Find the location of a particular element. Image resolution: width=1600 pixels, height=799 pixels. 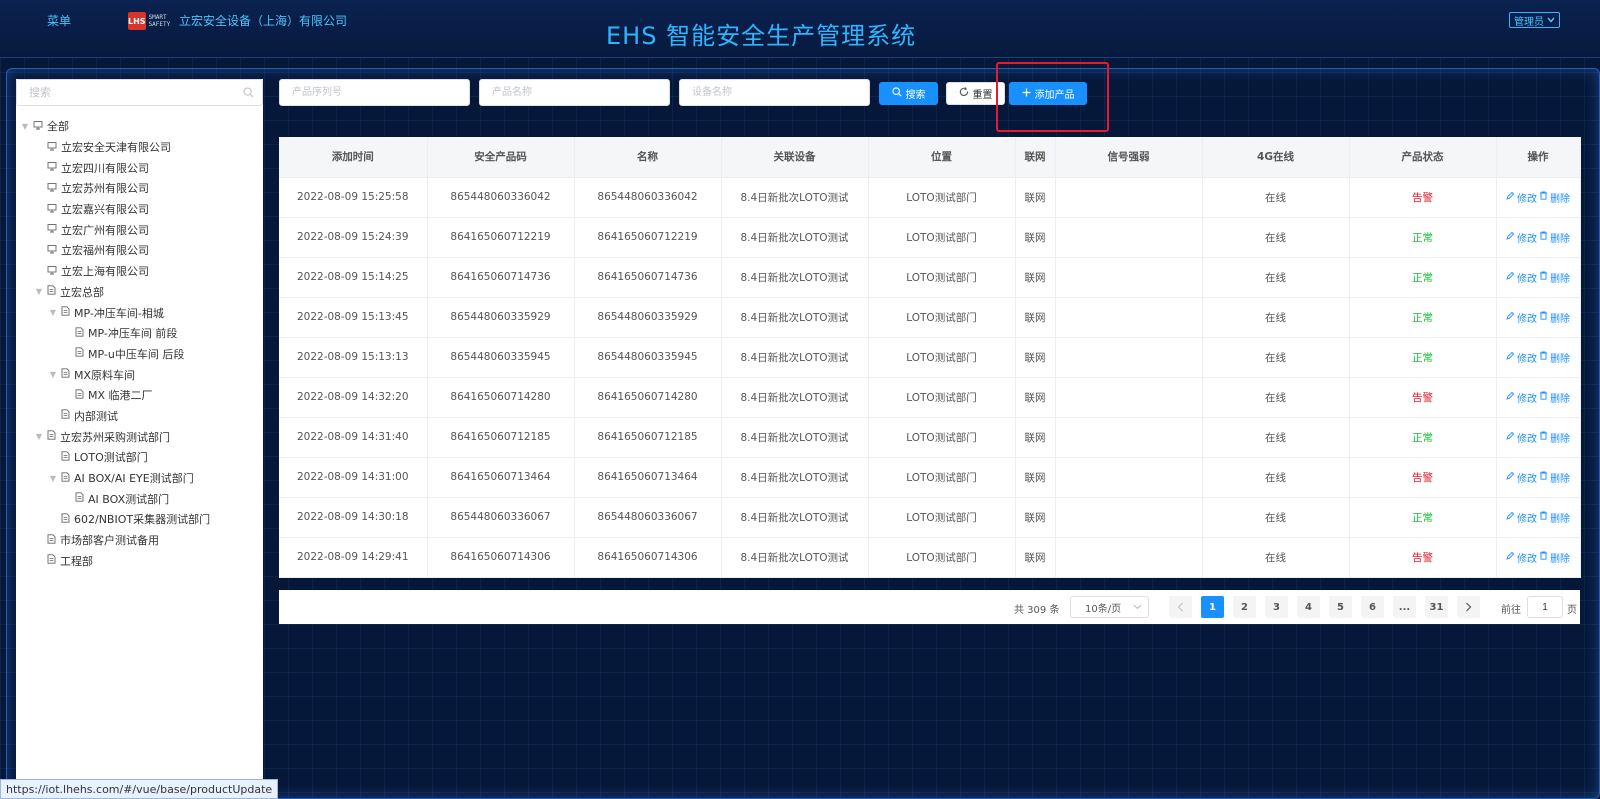

tree-node: 立宏上海有限公司 is located at coordinates (139, 271).